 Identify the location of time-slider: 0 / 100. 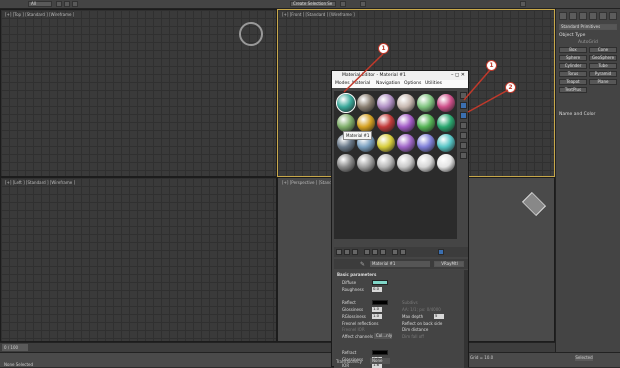
(15, 347).